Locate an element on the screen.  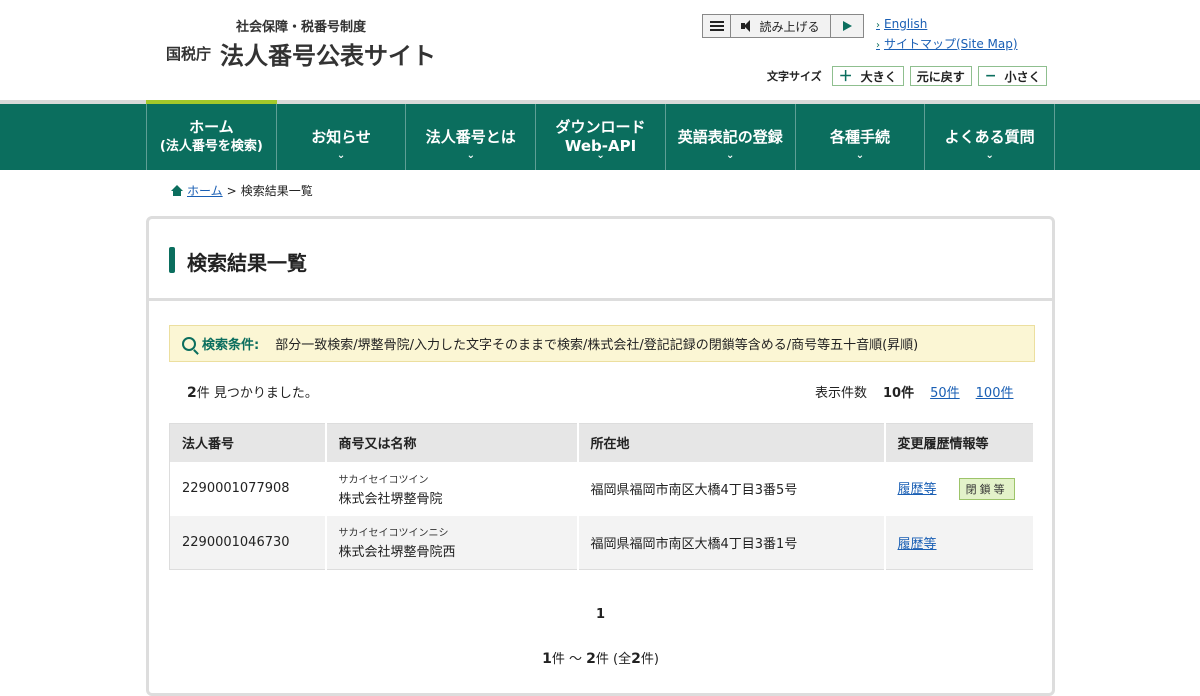
plus-icon: ＋ is located at coordinates (845, 77).